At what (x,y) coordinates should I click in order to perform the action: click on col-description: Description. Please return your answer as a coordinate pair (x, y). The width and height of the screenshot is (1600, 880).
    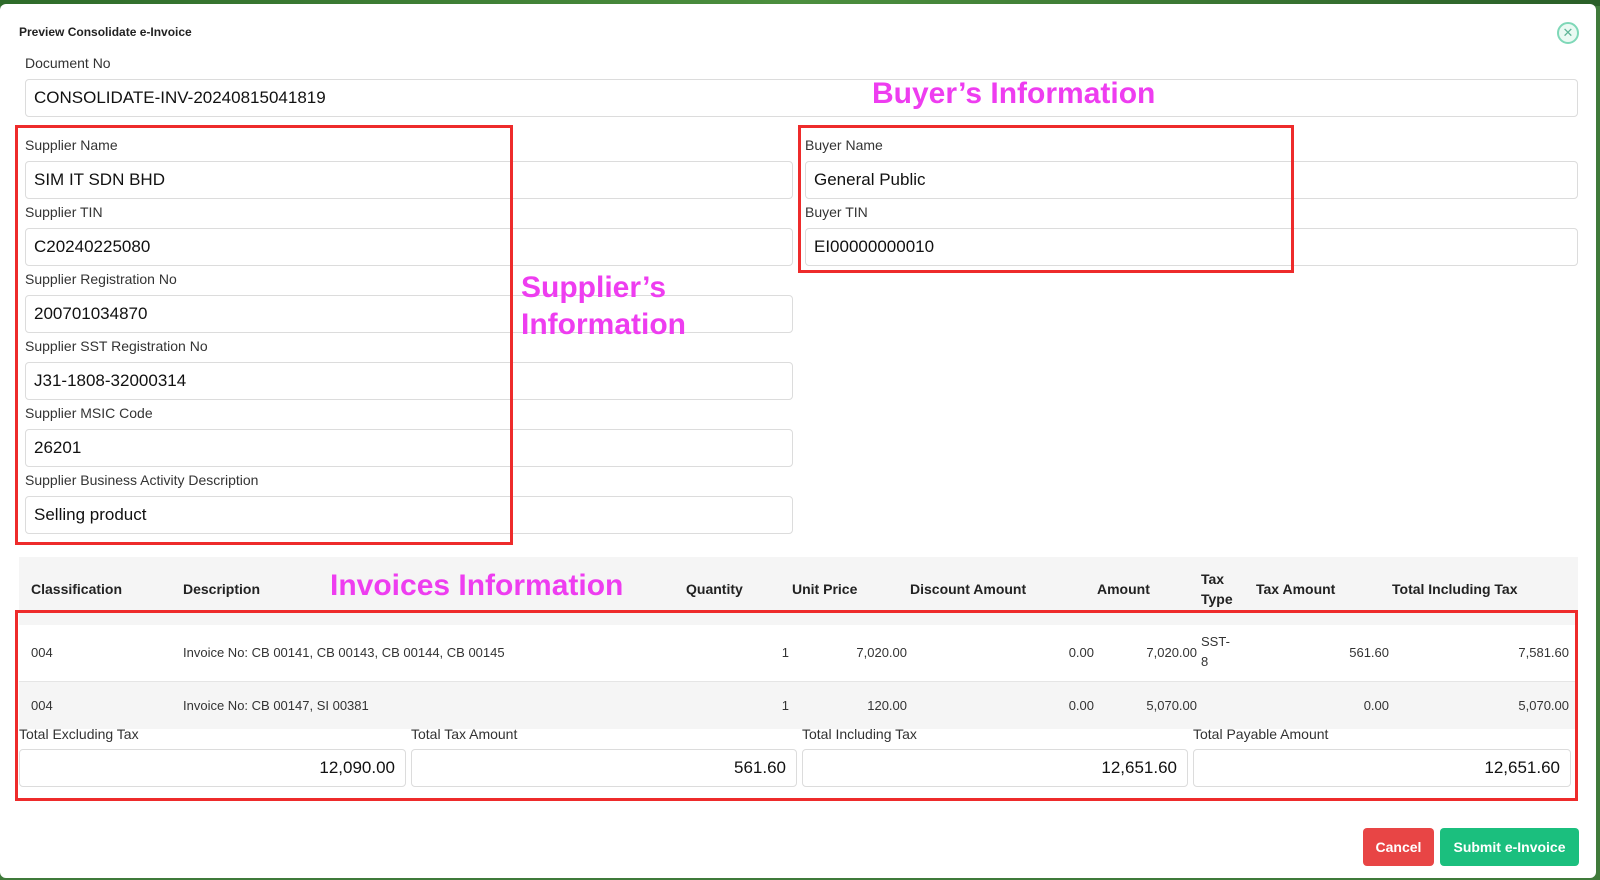
    Looking at the image, I should click on (222, 589).